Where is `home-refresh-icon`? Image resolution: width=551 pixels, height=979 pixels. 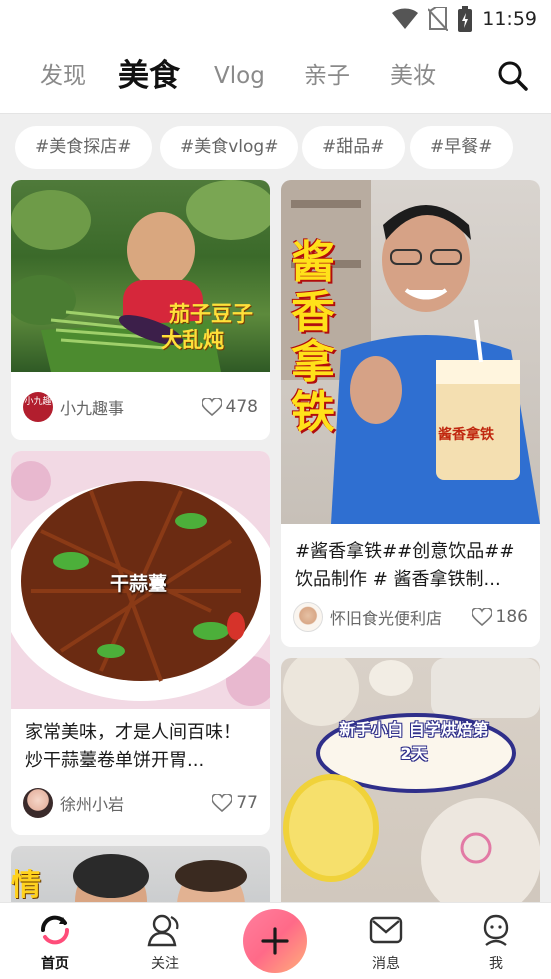 home-refresh-icon is located at coordinates (55, 930).